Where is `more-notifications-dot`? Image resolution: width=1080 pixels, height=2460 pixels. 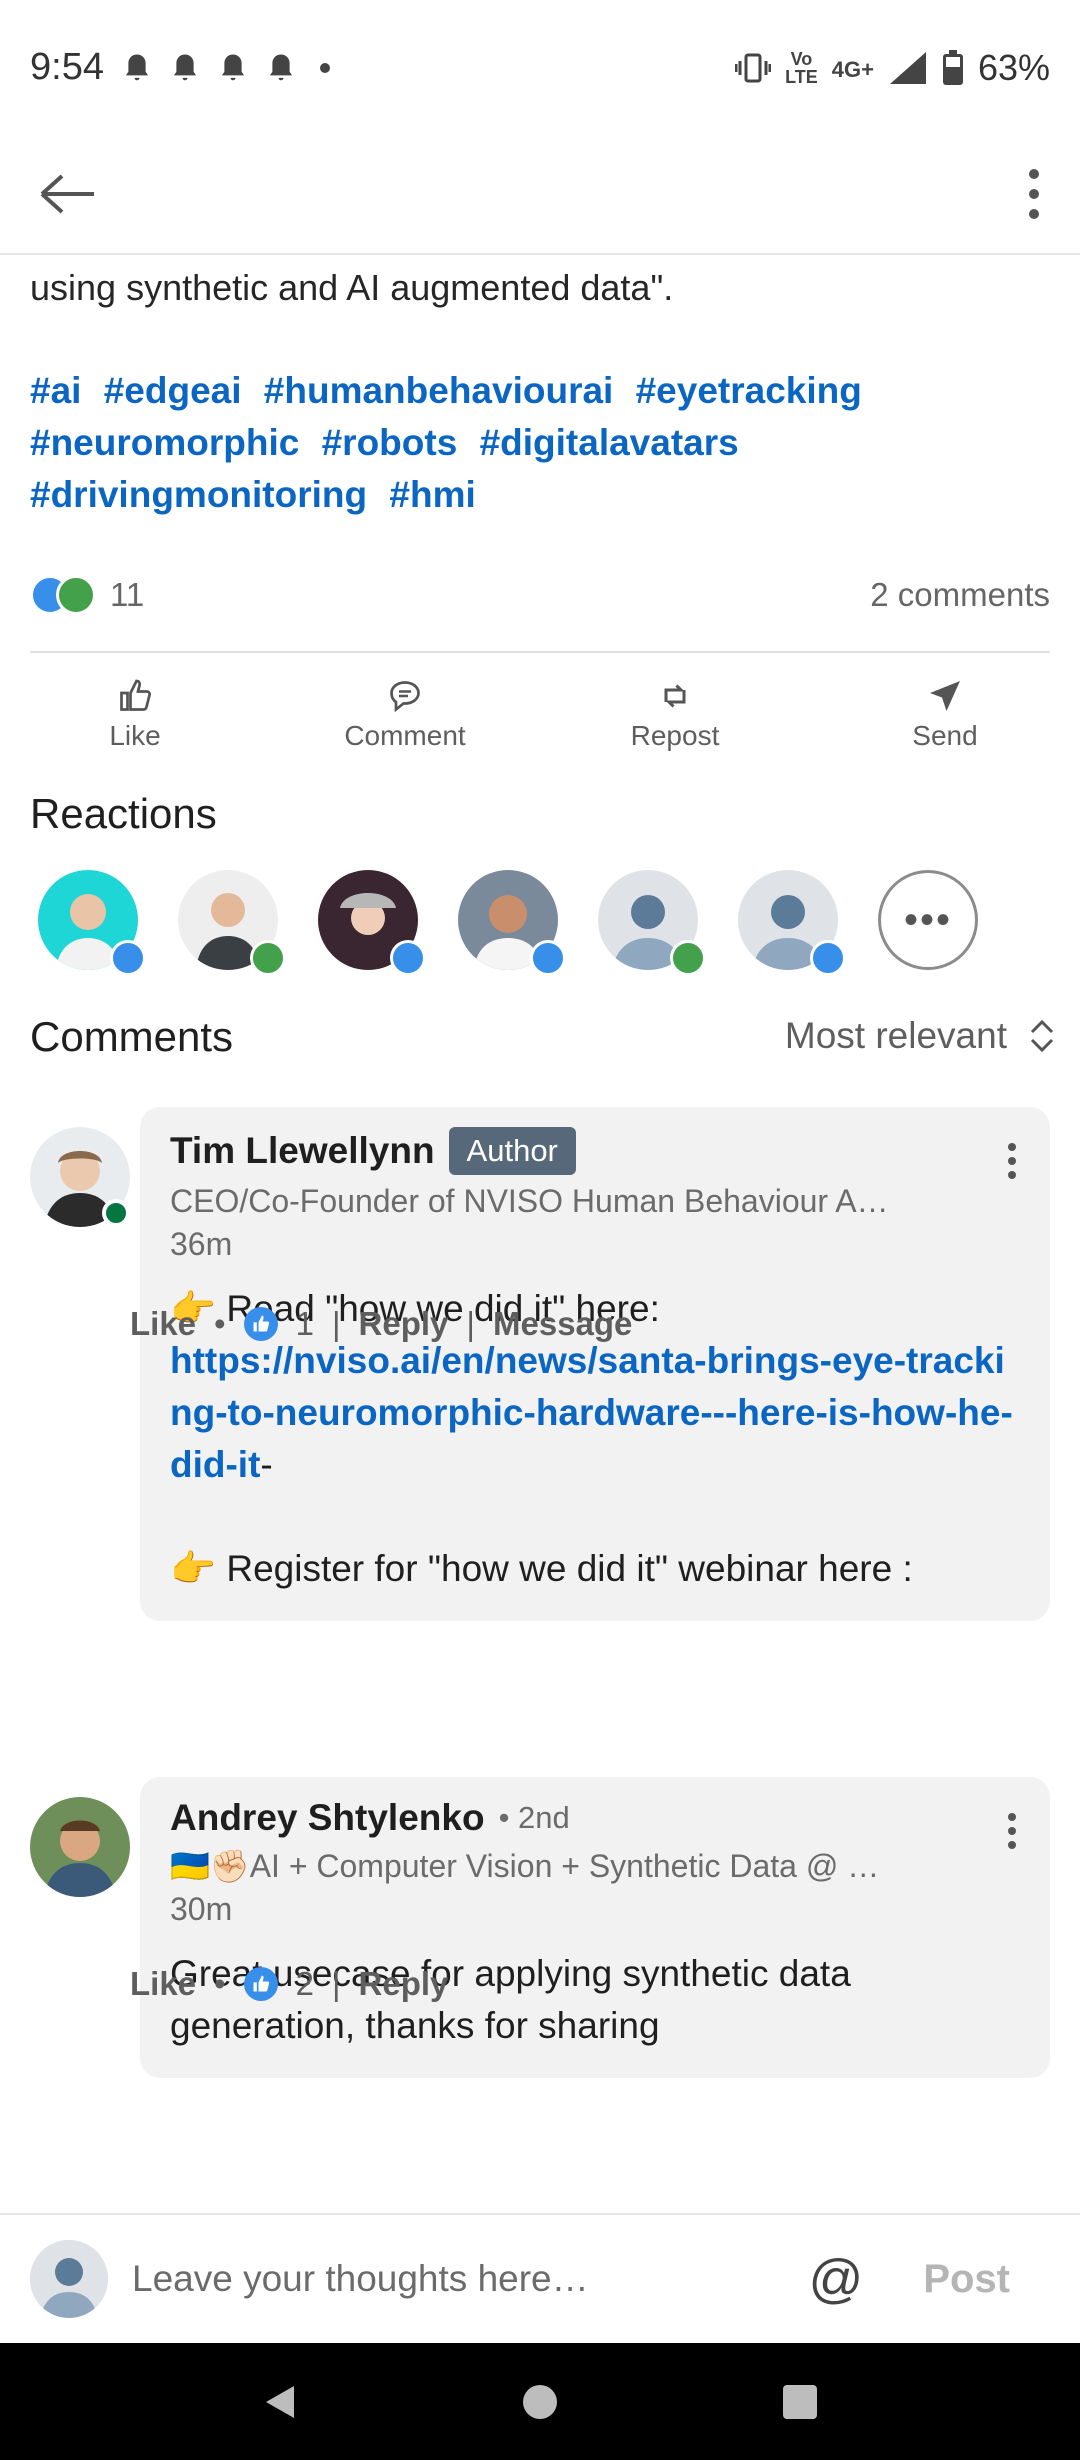 more-notifications-dot is located at coordinates (324, 67).